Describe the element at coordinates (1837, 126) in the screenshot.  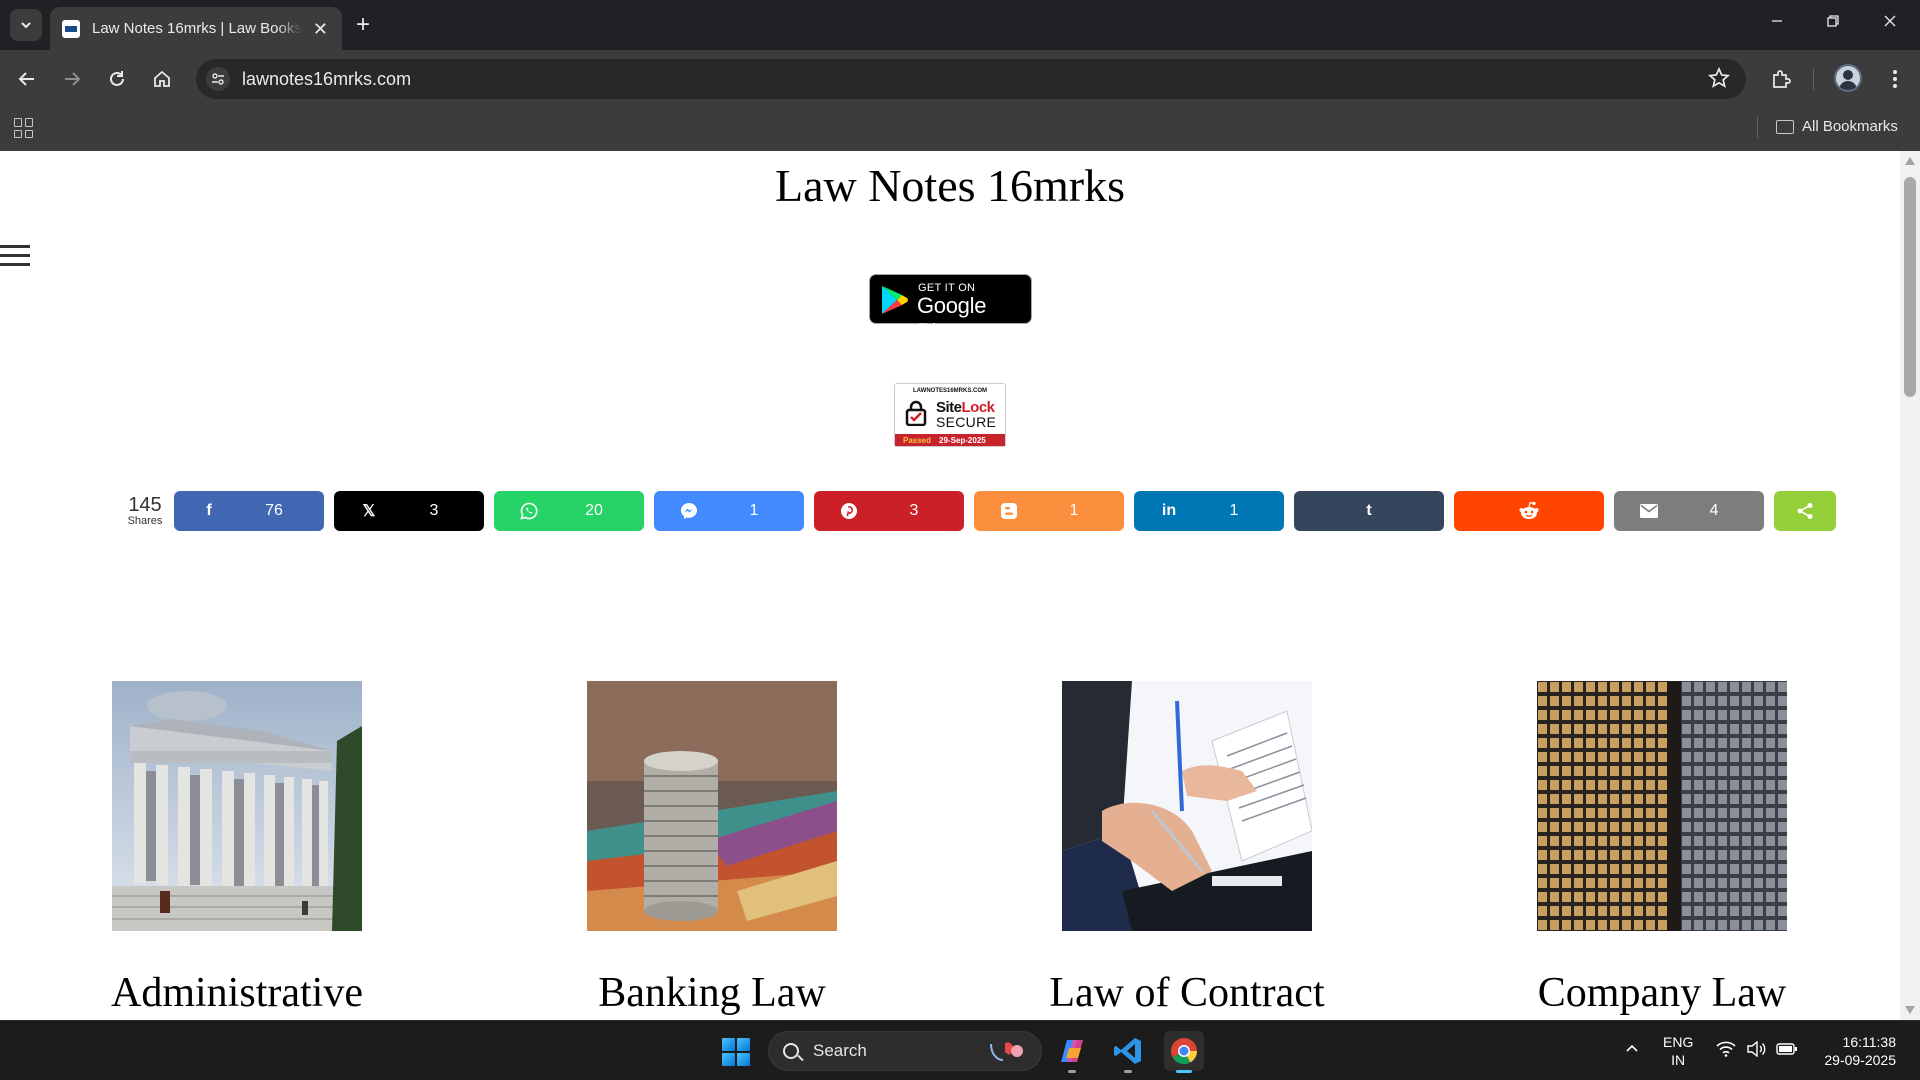
I see `all-bookmarks-button: All Bookmarks` at that location.